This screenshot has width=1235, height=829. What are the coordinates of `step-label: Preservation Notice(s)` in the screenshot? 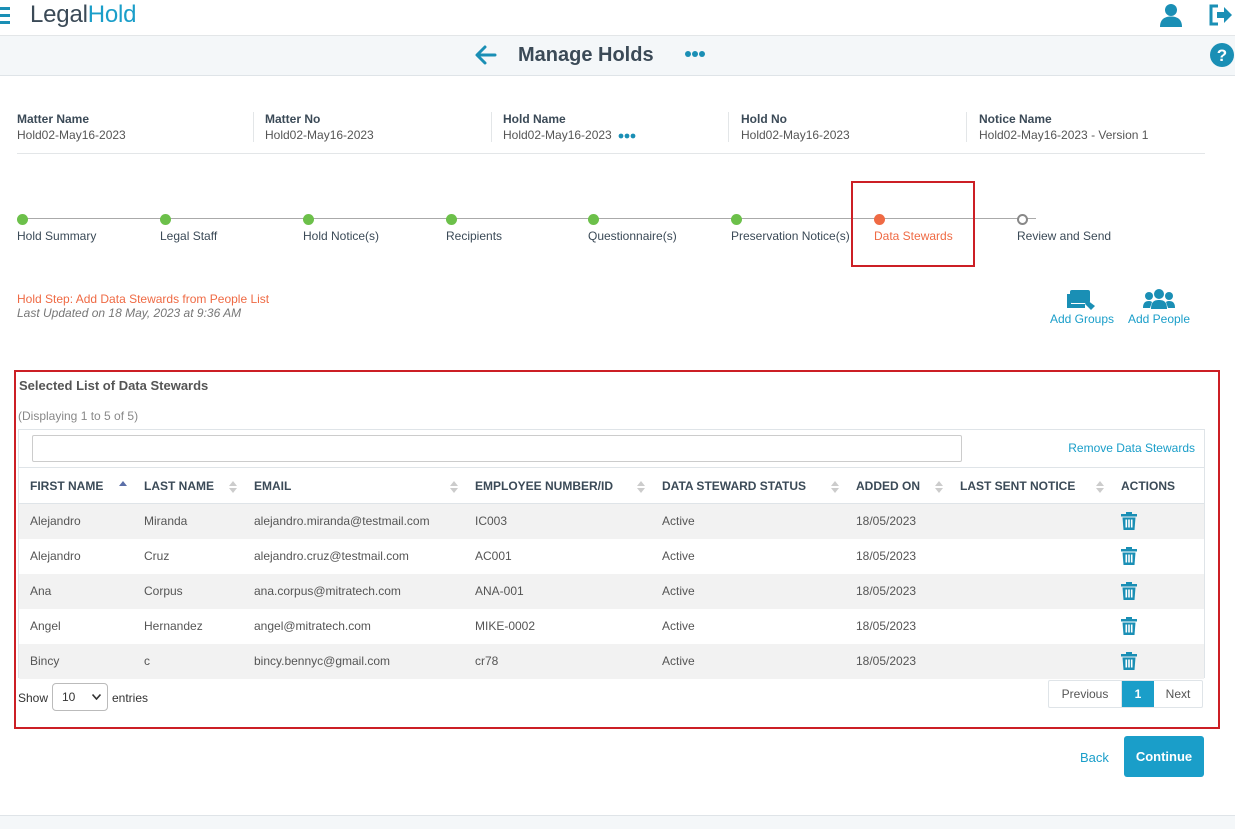 It's located at (790, 236).